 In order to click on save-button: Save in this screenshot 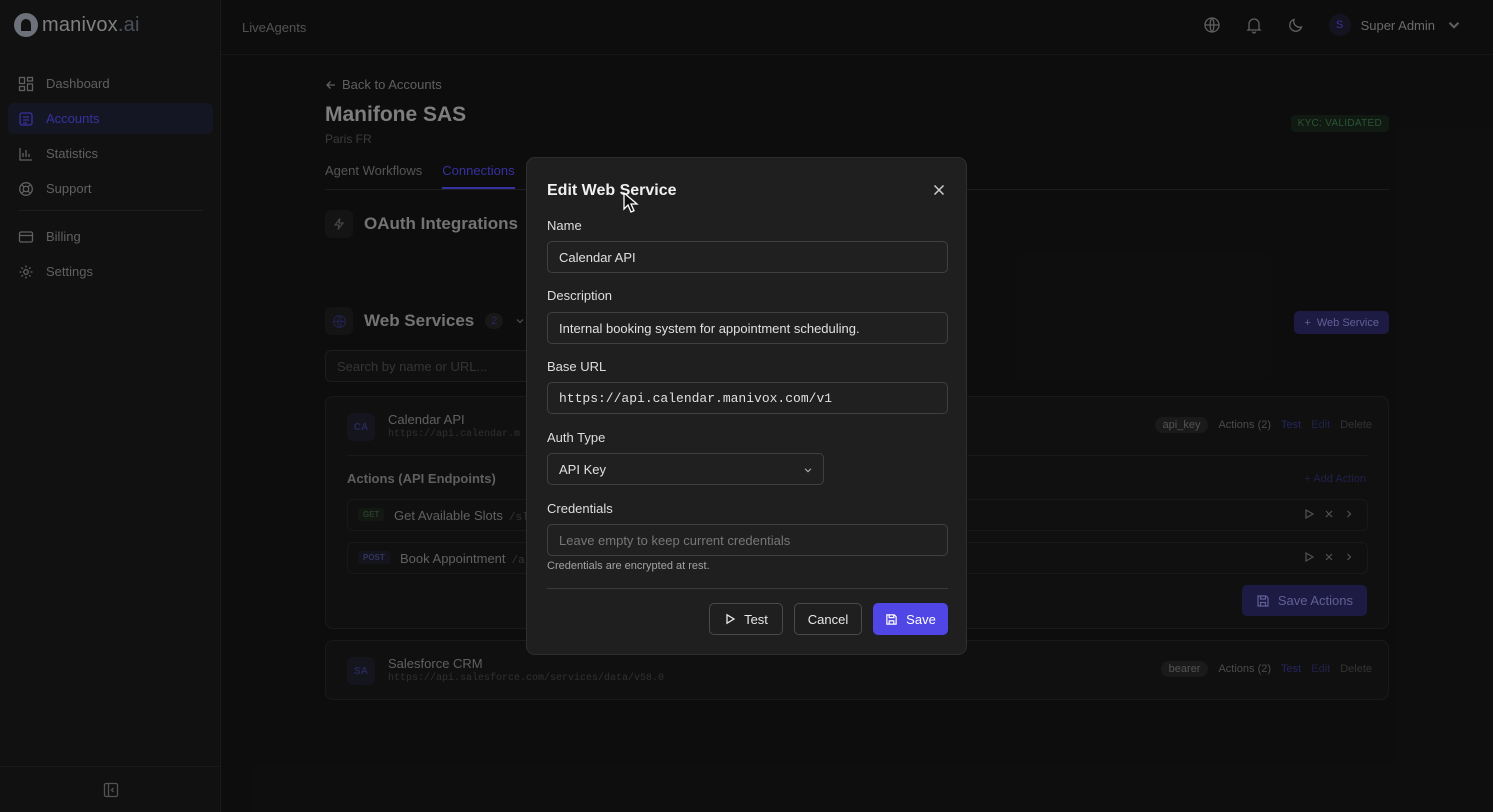, I will do `click(910, 619)`.